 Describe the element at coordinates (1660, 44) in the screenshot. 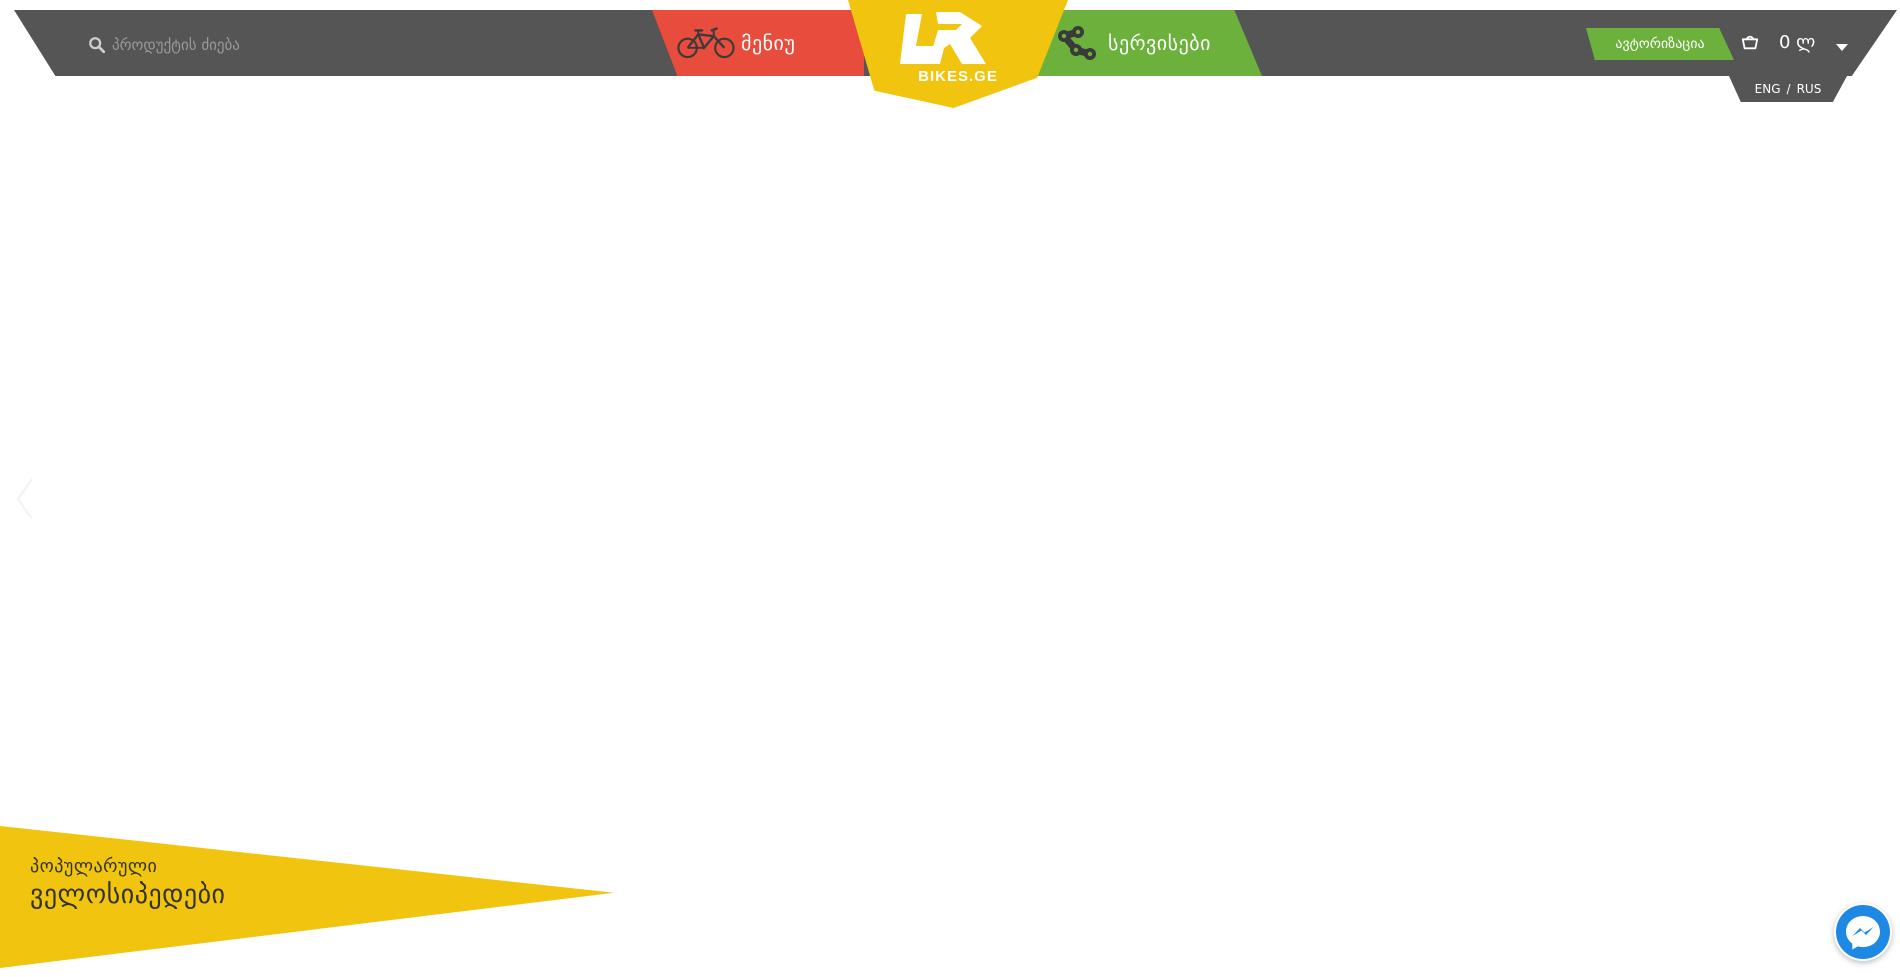

I see `login-button: ავტორიზაცია` at that location.